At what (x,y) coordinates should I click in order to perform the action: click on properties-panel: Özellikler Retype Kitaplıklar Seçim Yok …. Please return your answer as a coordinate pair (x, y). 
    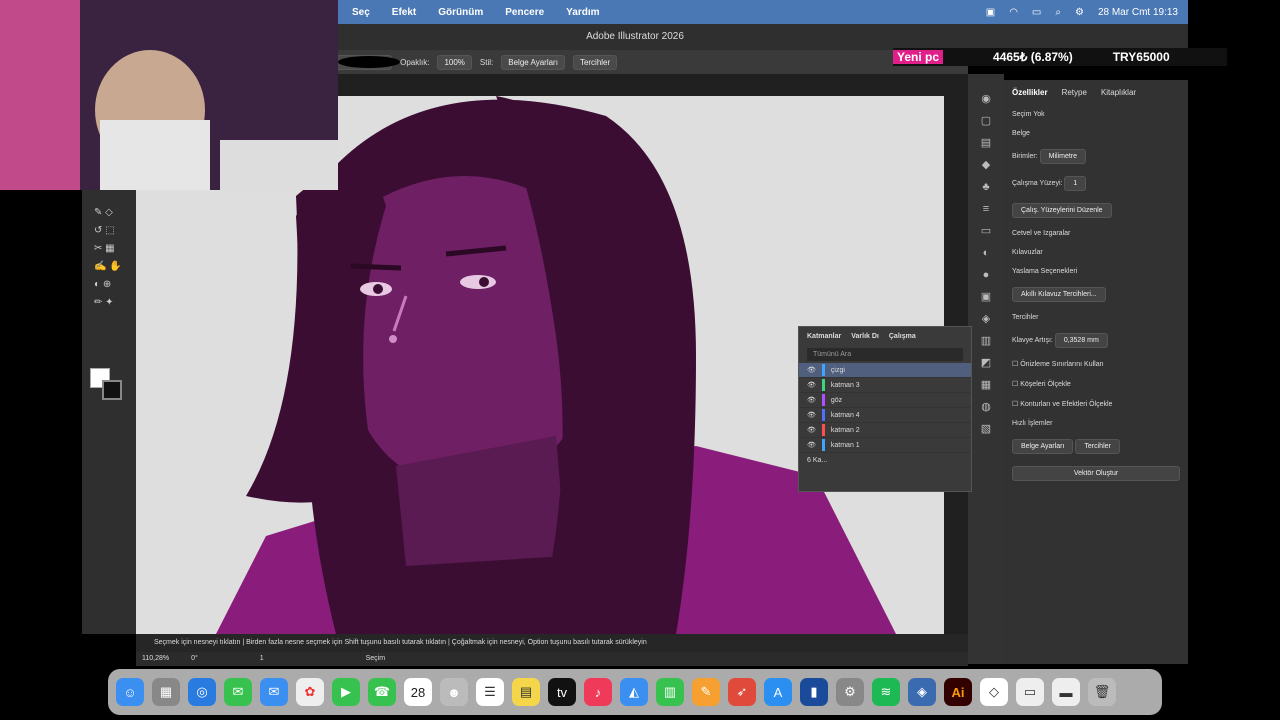
    Looking at the image, I should click on (1096, 372).